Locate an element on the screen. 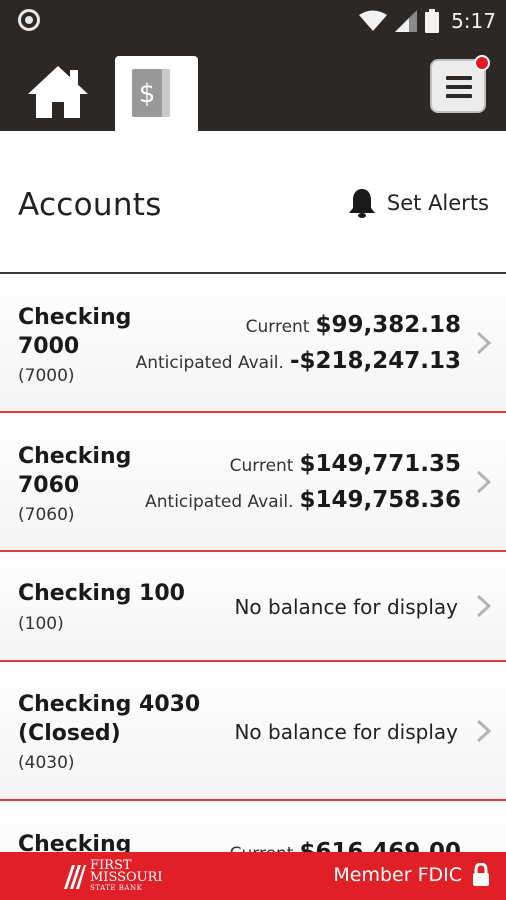  hamburger-menu-icon is located at coordinates (459, 89).